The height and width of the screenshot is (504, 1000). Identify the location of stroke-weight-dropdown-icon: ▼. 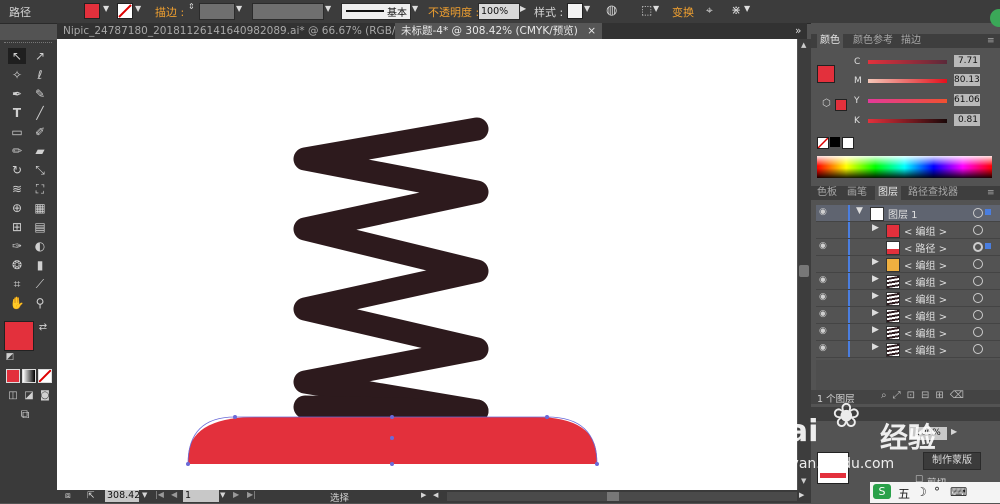
(239, 8).